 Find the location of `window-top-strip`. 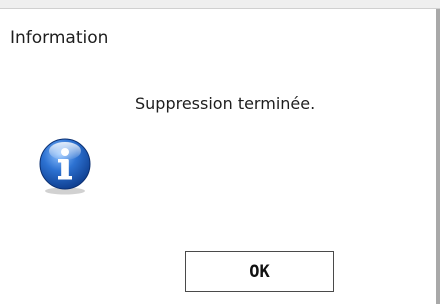

window-top-strip is located at coordinates (220, 4).